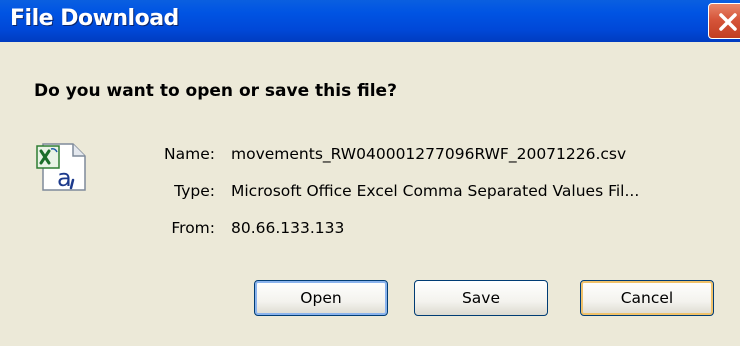 This screenshot has width=740, height=346. Describe the element at coordinates (728, 22) in the screenshot. I see `close-icon` at that location.